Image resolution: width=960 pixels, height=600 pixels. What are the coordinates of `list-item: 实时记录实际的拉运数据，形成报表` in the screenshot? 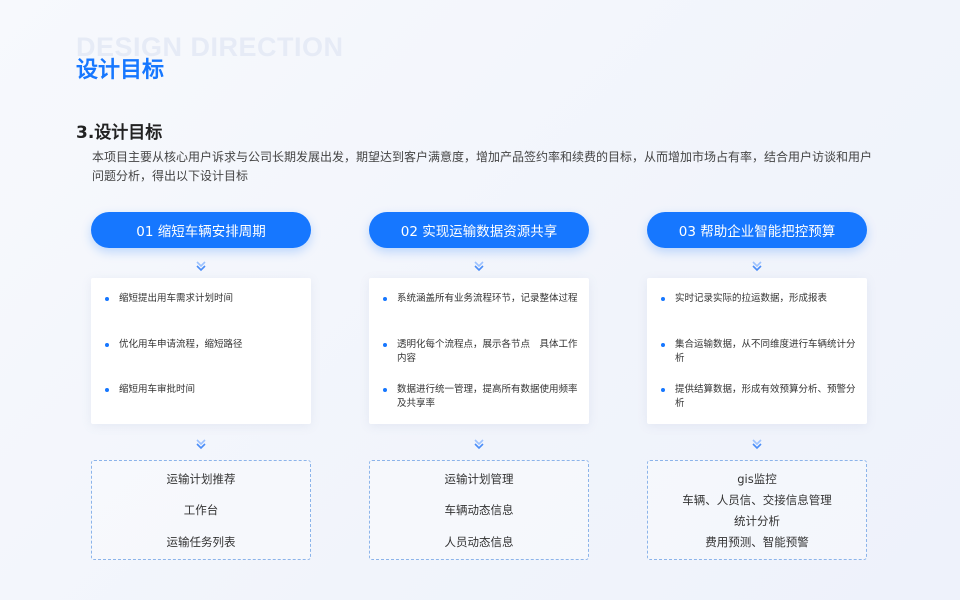 It's located at (758, 299).